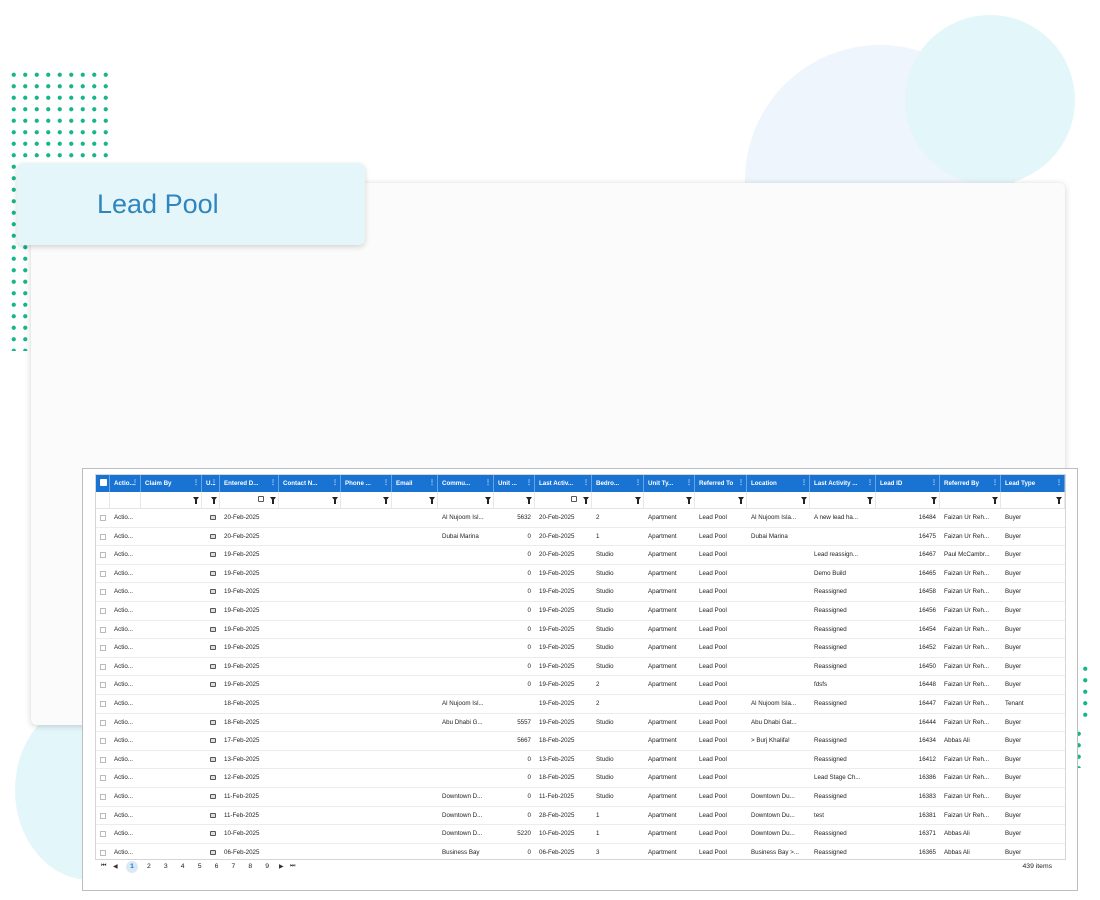 The image size is (1100, 900). I want to click on column-header-email: Email ⋮, so click(415, 483).